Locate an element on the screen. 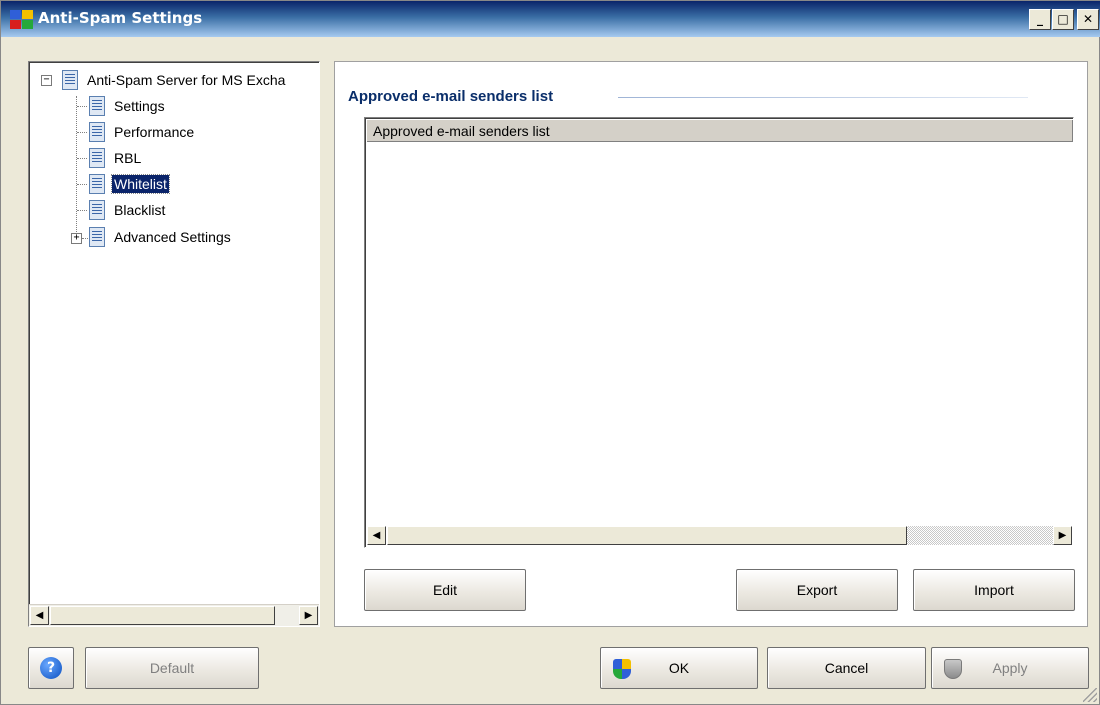 This screenshot has height=705, width=1100. window-title: Anti-Spam Settings is located at coordinates (120, 18).